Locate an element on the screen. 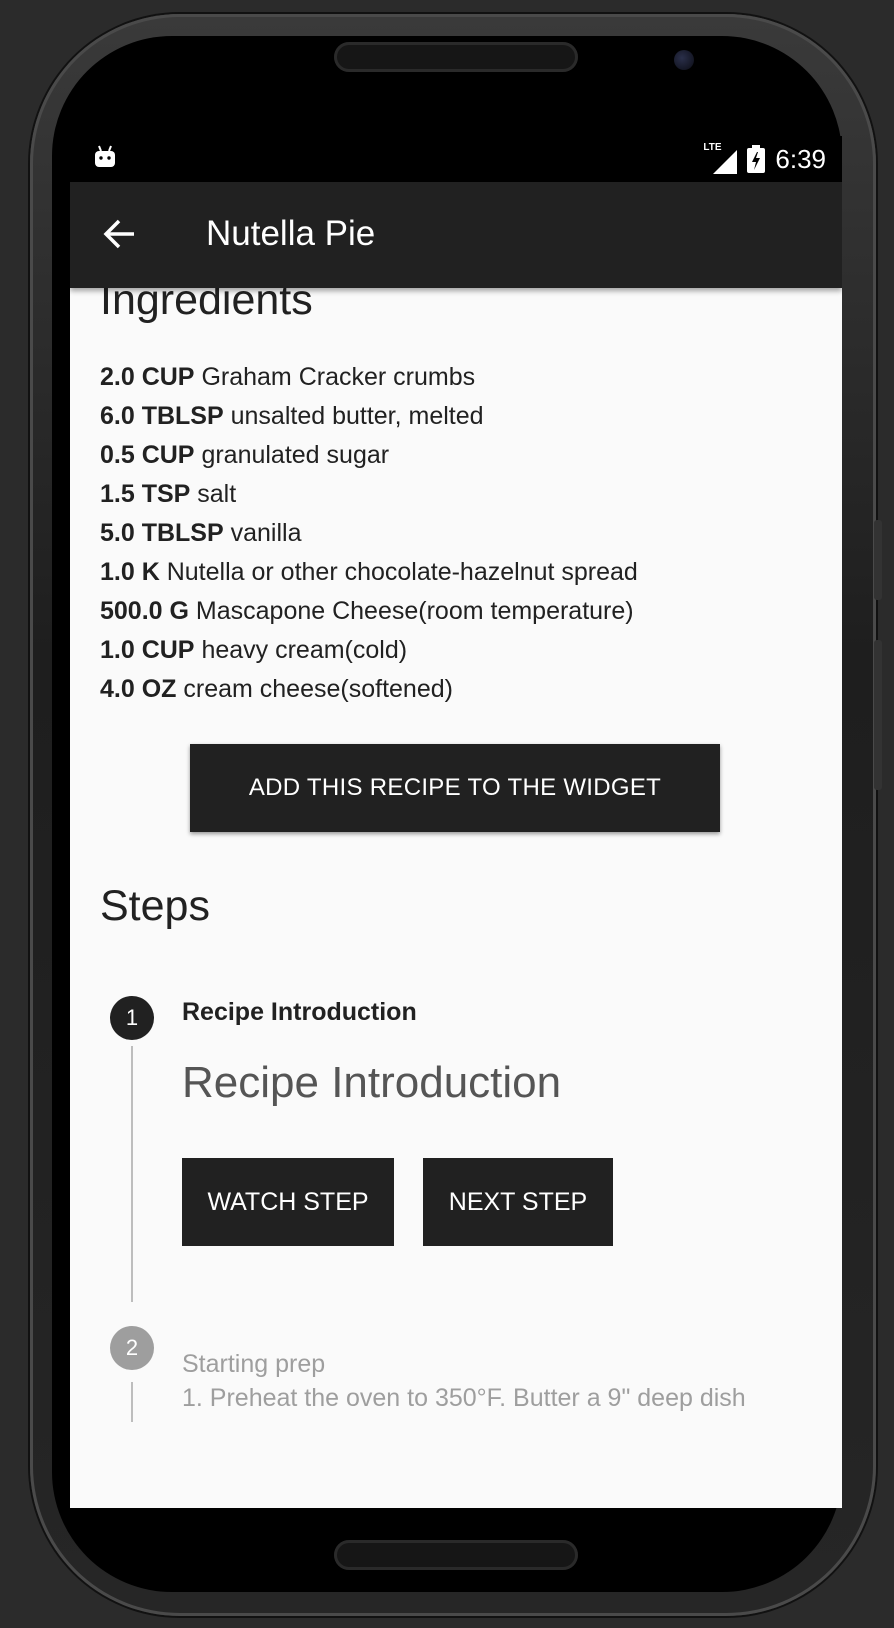 Image resolution: width=894 pixels, height=1628 pixels. status-icons: LTE 6:39 is located at coordinates (764, 159).